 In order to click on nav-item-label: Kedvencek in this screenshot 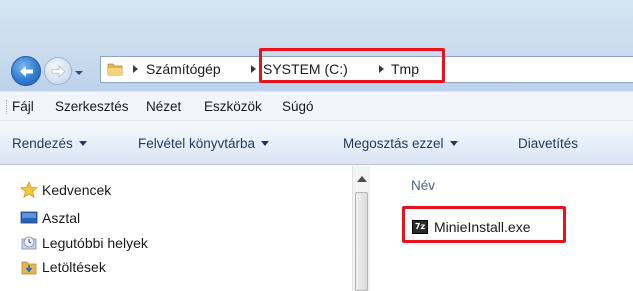, I will do `click(77, 190)`.